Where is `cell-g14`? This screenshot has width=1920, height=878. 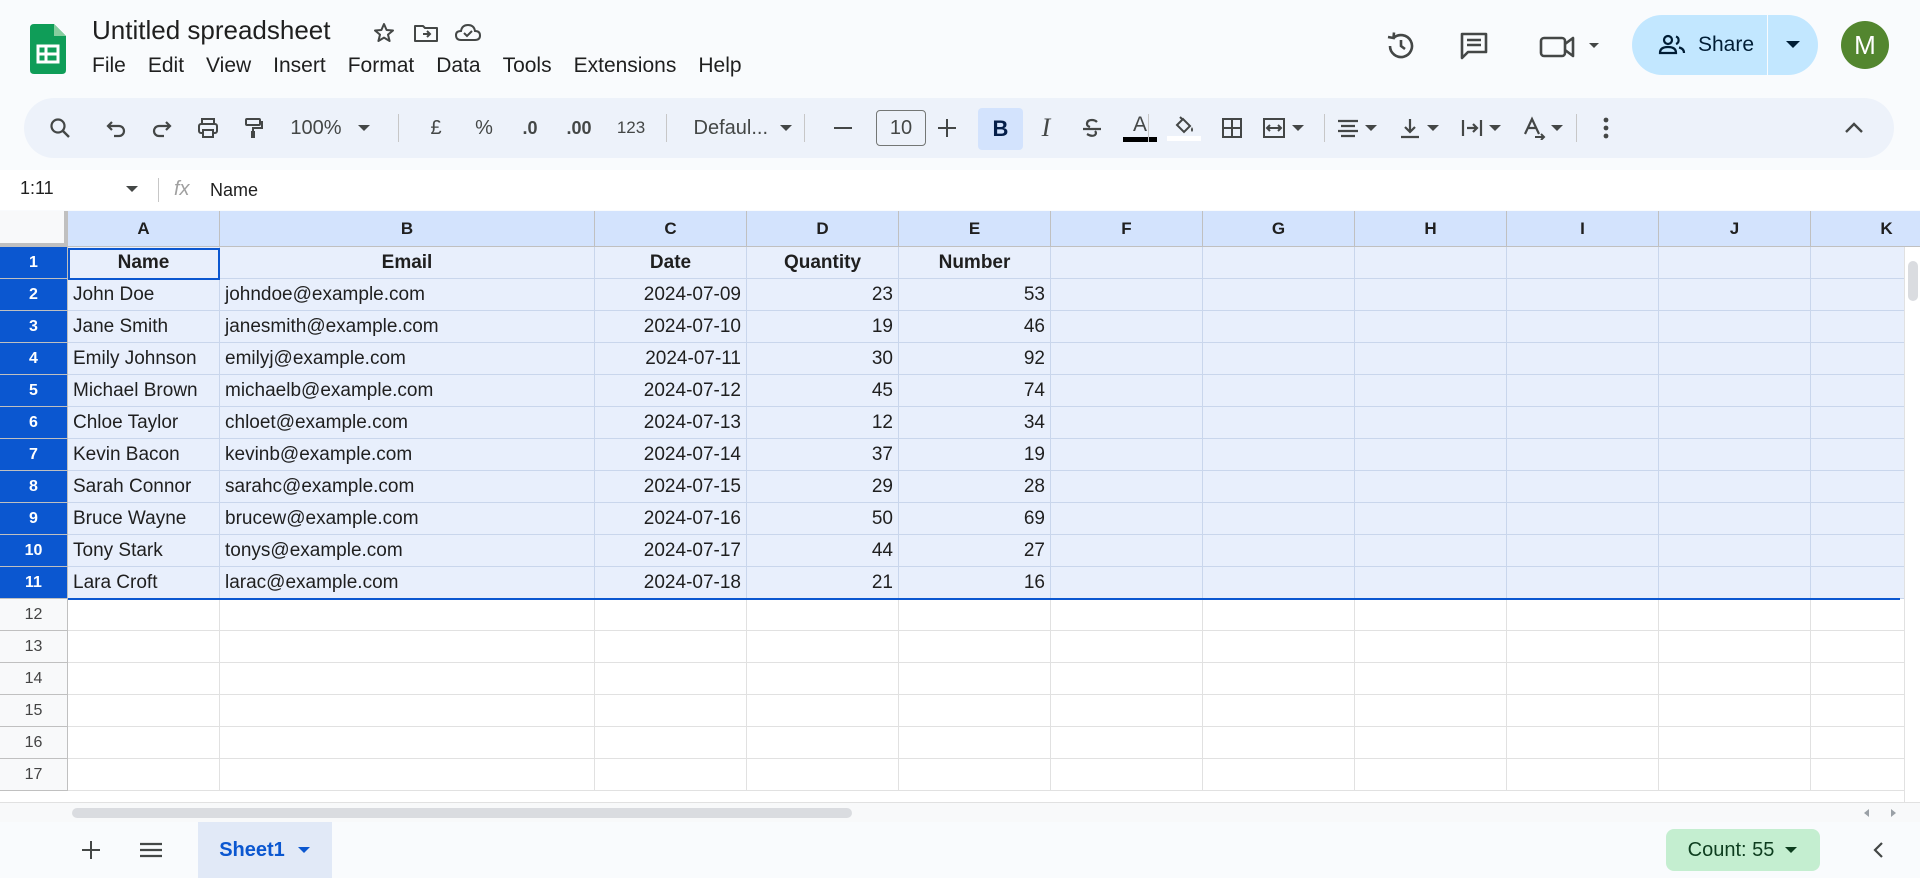 cell-g14 is located at coordinates (1279, 679).